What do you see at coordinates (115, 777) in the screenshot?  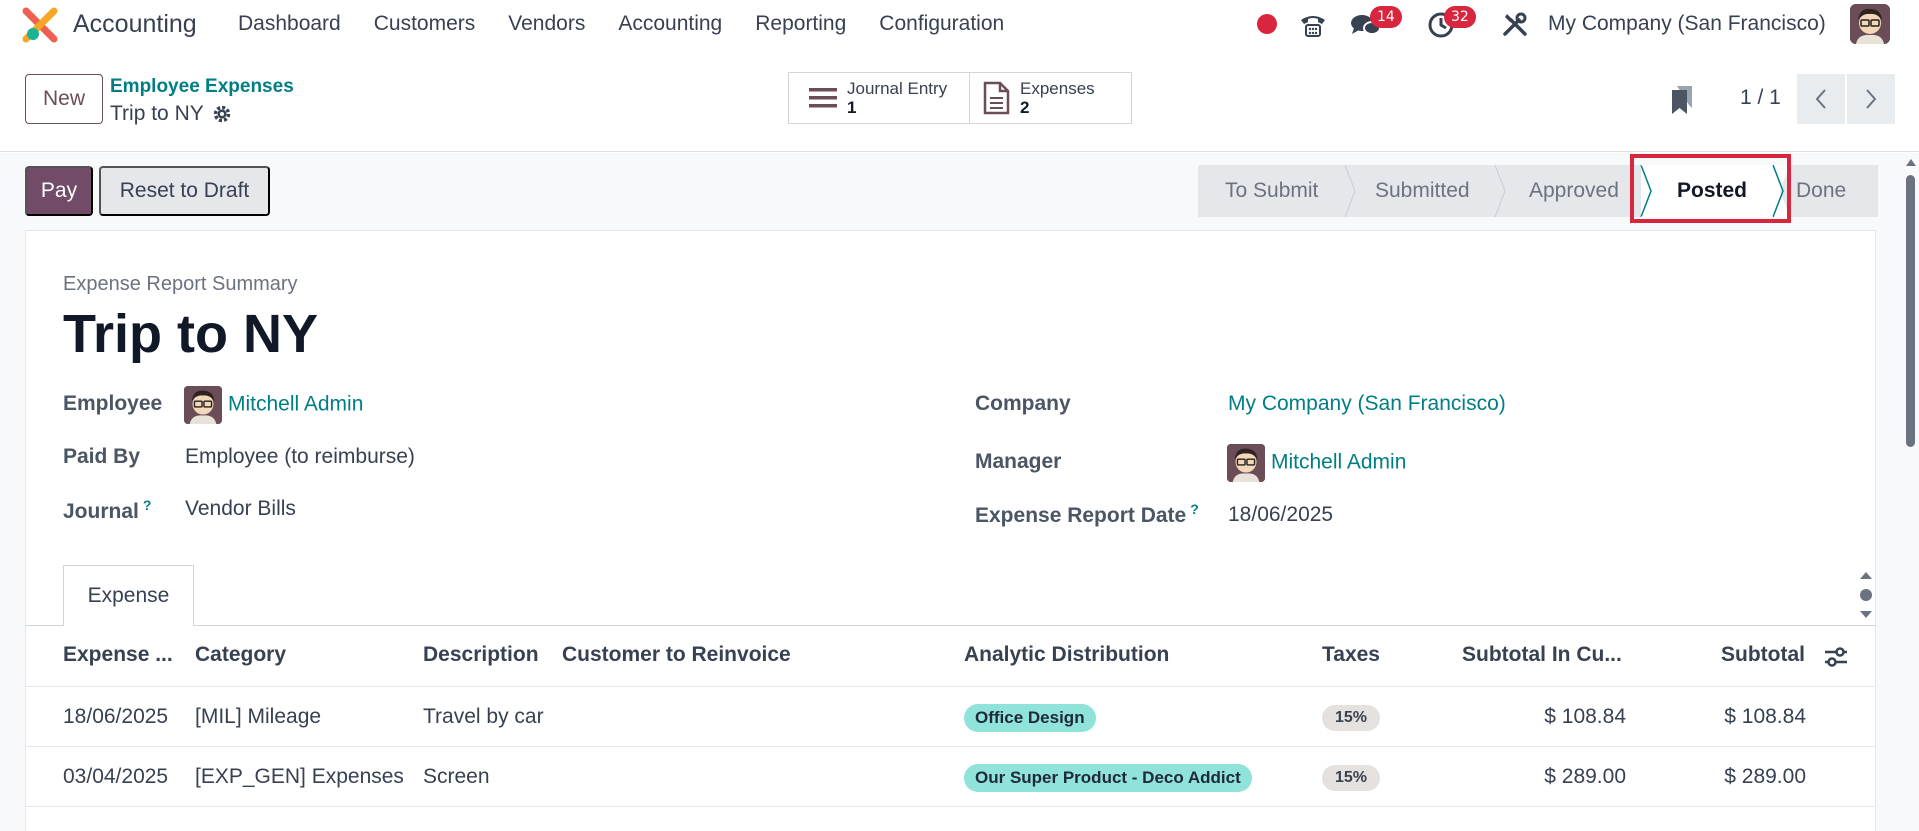 I see `row-date: 03/04/2025` at bounding box center [115, 777].